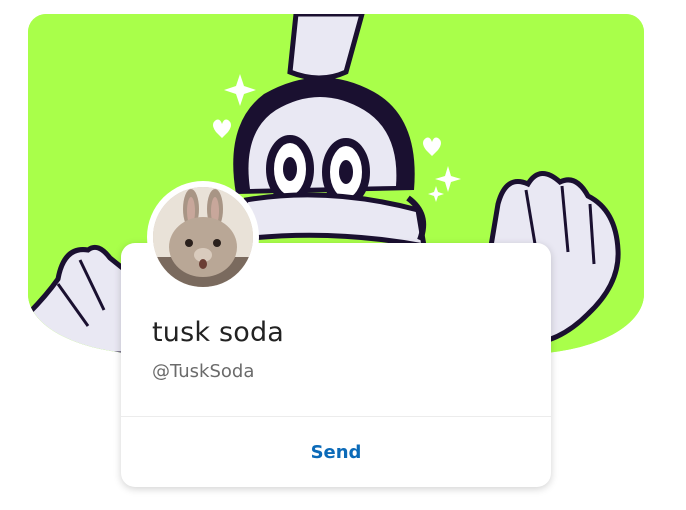  I want to click on profile-handle: @TuskSoda, so click(203, 371).